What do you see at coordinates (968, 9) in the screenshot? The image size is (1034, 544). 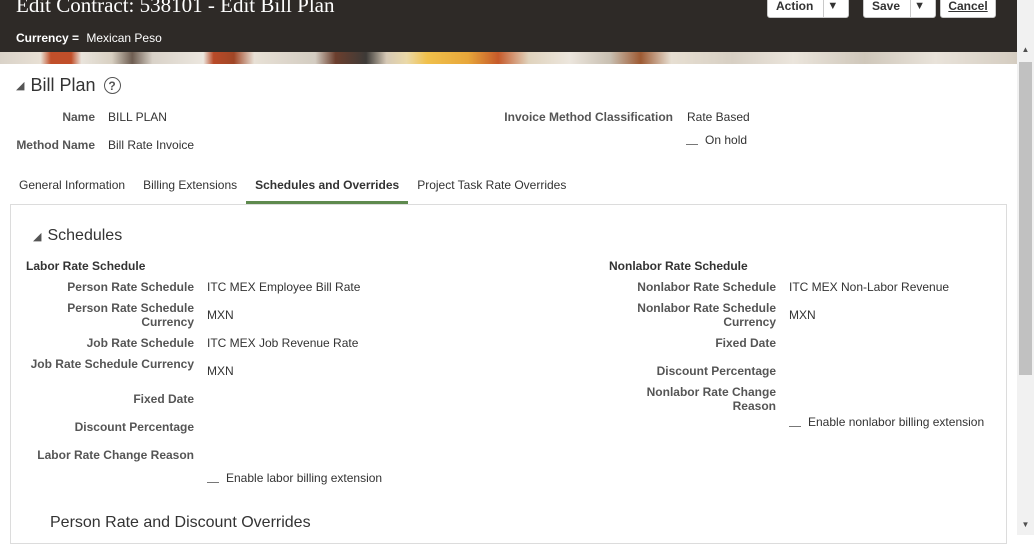 I see `cancel-button: Cancel` at bounding box center [968, 9].